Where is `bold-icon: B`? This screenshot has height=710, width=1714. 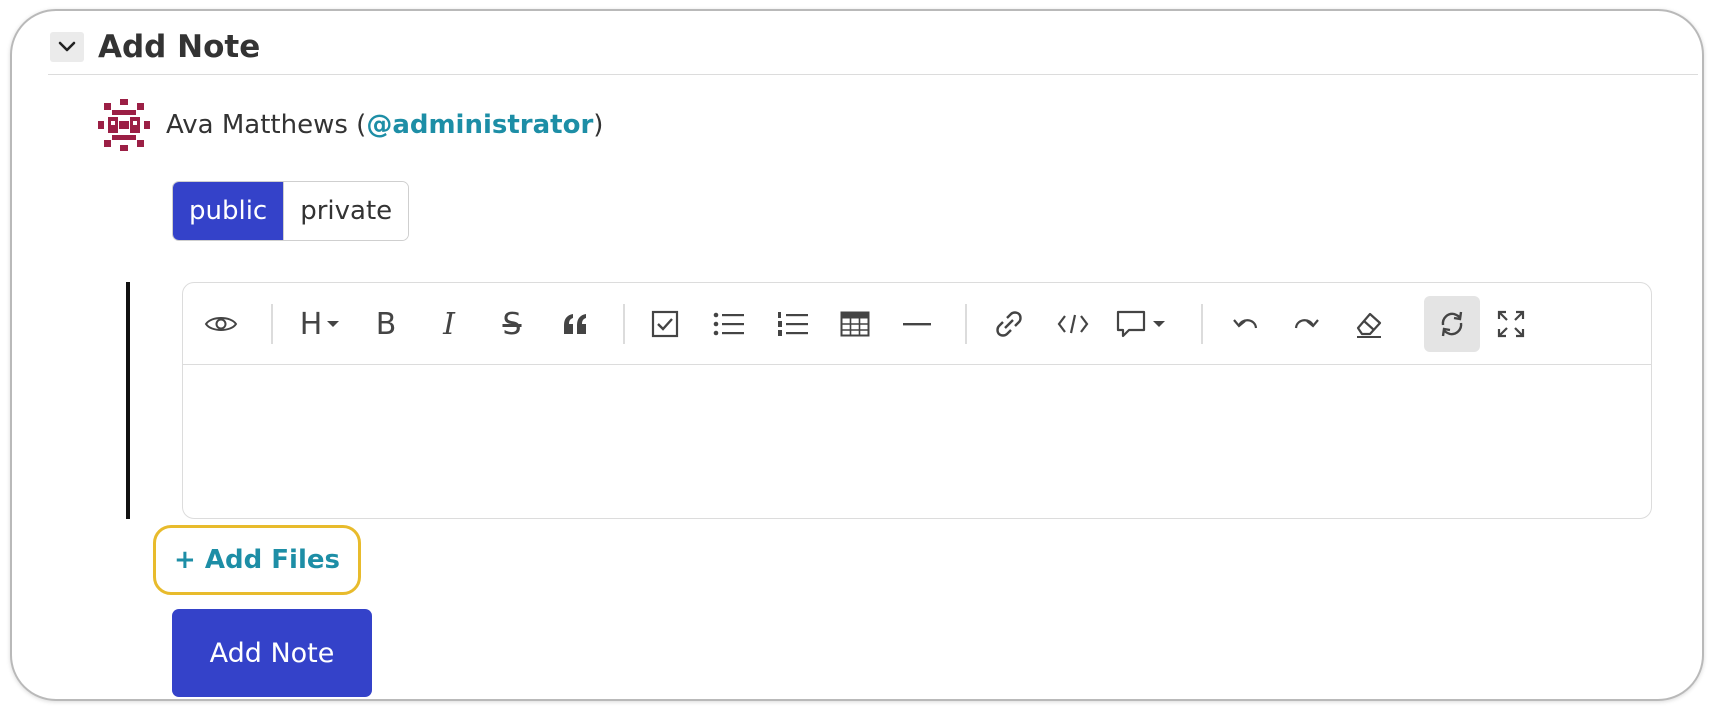 bold-icon: B is located at coordinates (386, 324).